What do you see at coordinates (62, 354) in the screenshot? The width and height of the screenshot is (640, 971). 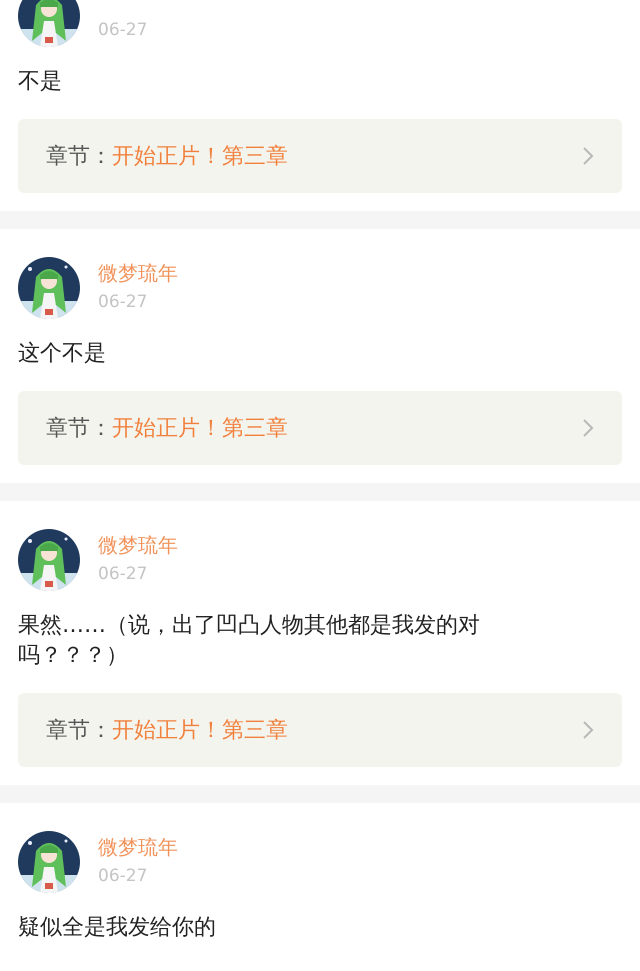 I see `comment-text: 这个不是` at bounding box center [62, 354].